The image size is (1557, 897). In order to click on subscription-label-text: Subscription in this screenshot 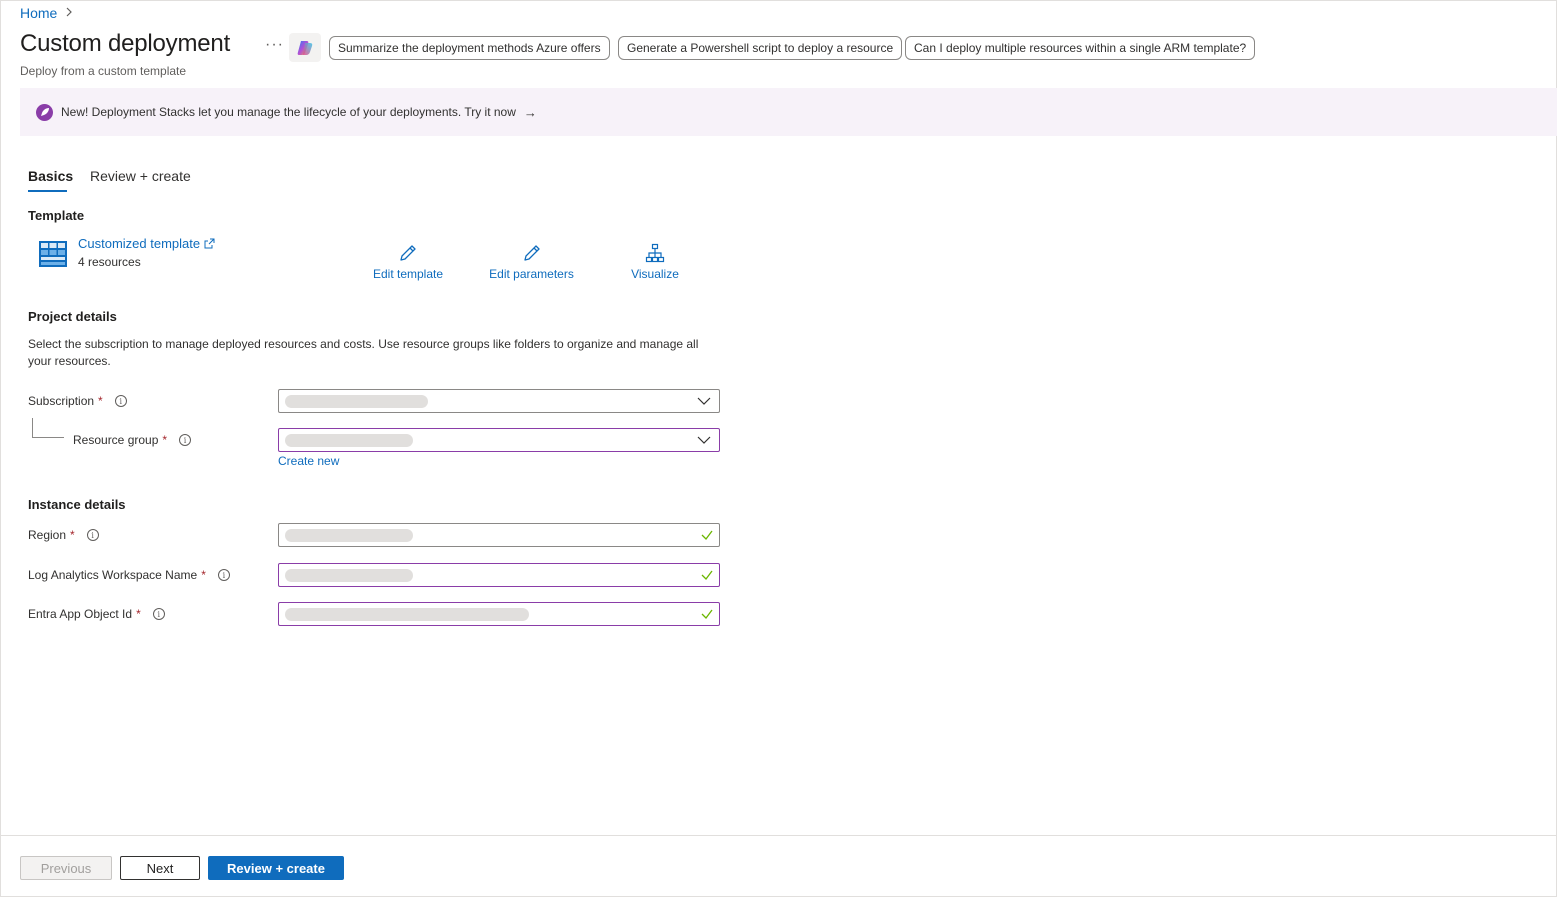, I will do `click(61, 401)`.